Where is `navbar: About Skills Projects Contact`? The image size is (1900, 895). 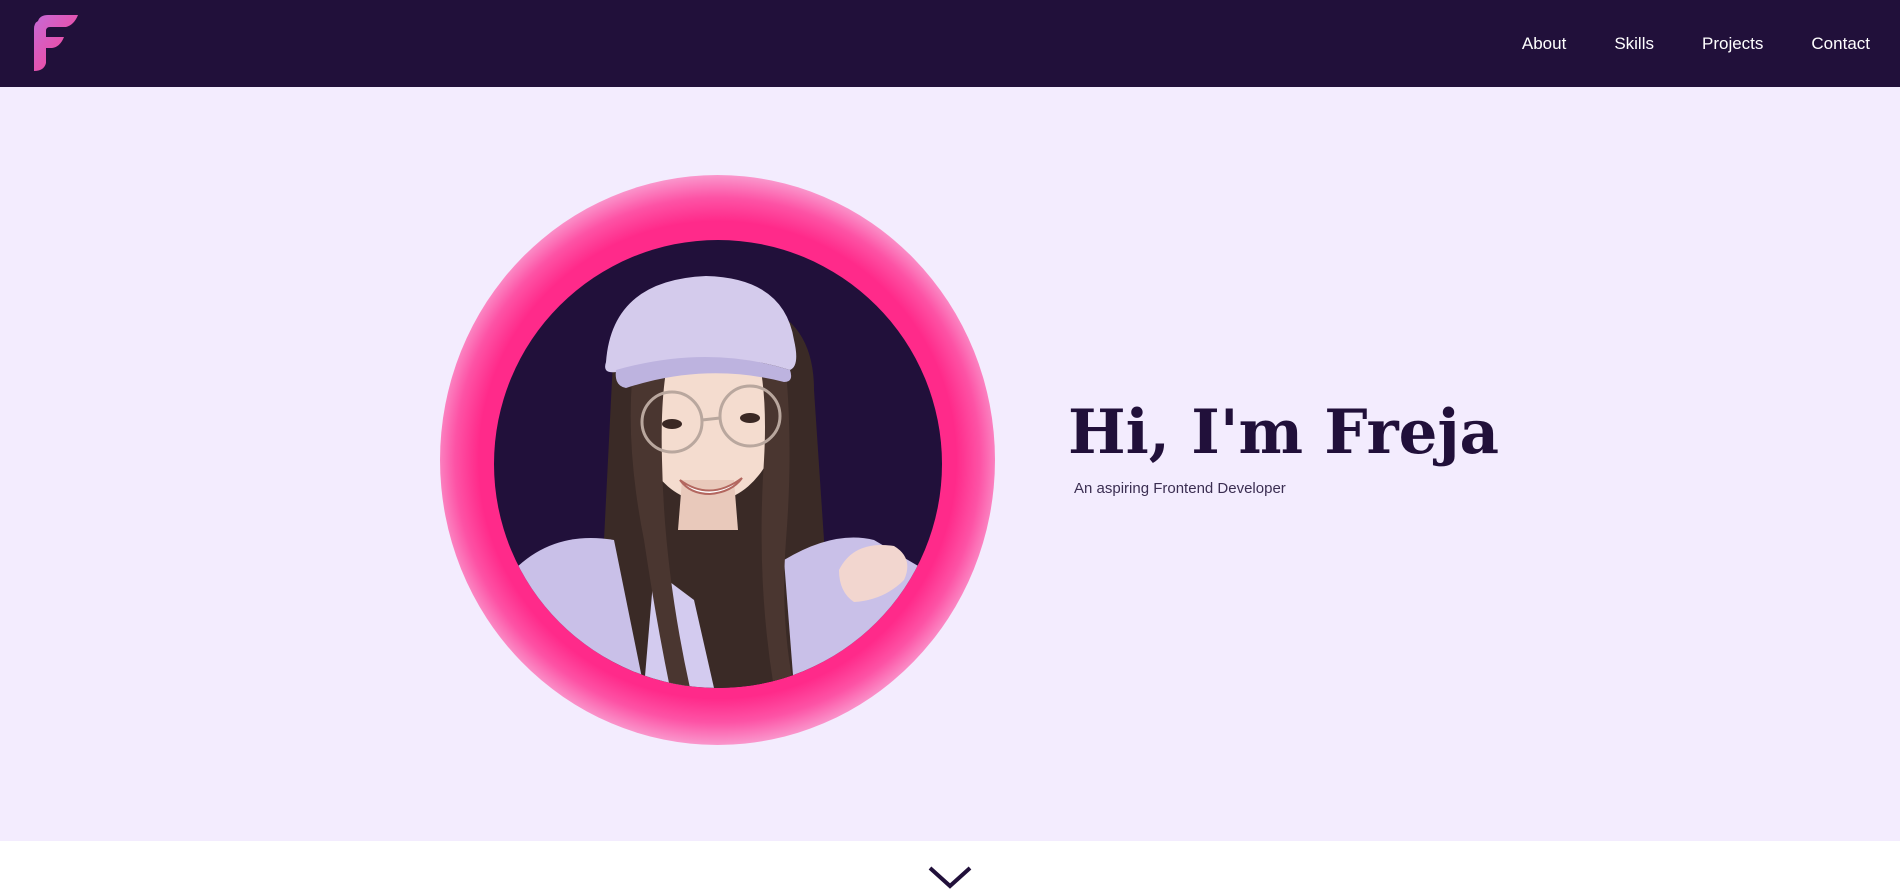 navbar: About Skills Projects Contact is located at coordinates (950, 43).